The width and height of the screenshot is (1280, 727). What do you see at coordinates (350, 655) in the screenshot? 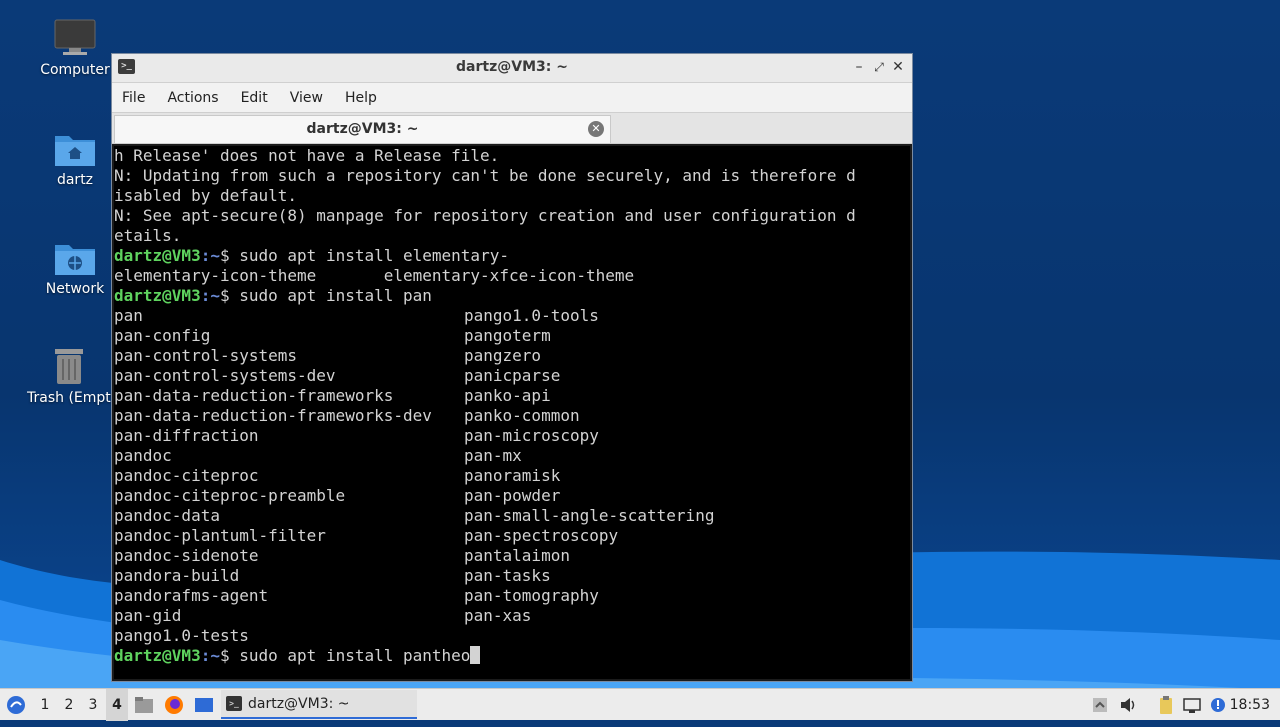
I see `command-input: sudo apt install pantheo` at bounding box center [350, 655].